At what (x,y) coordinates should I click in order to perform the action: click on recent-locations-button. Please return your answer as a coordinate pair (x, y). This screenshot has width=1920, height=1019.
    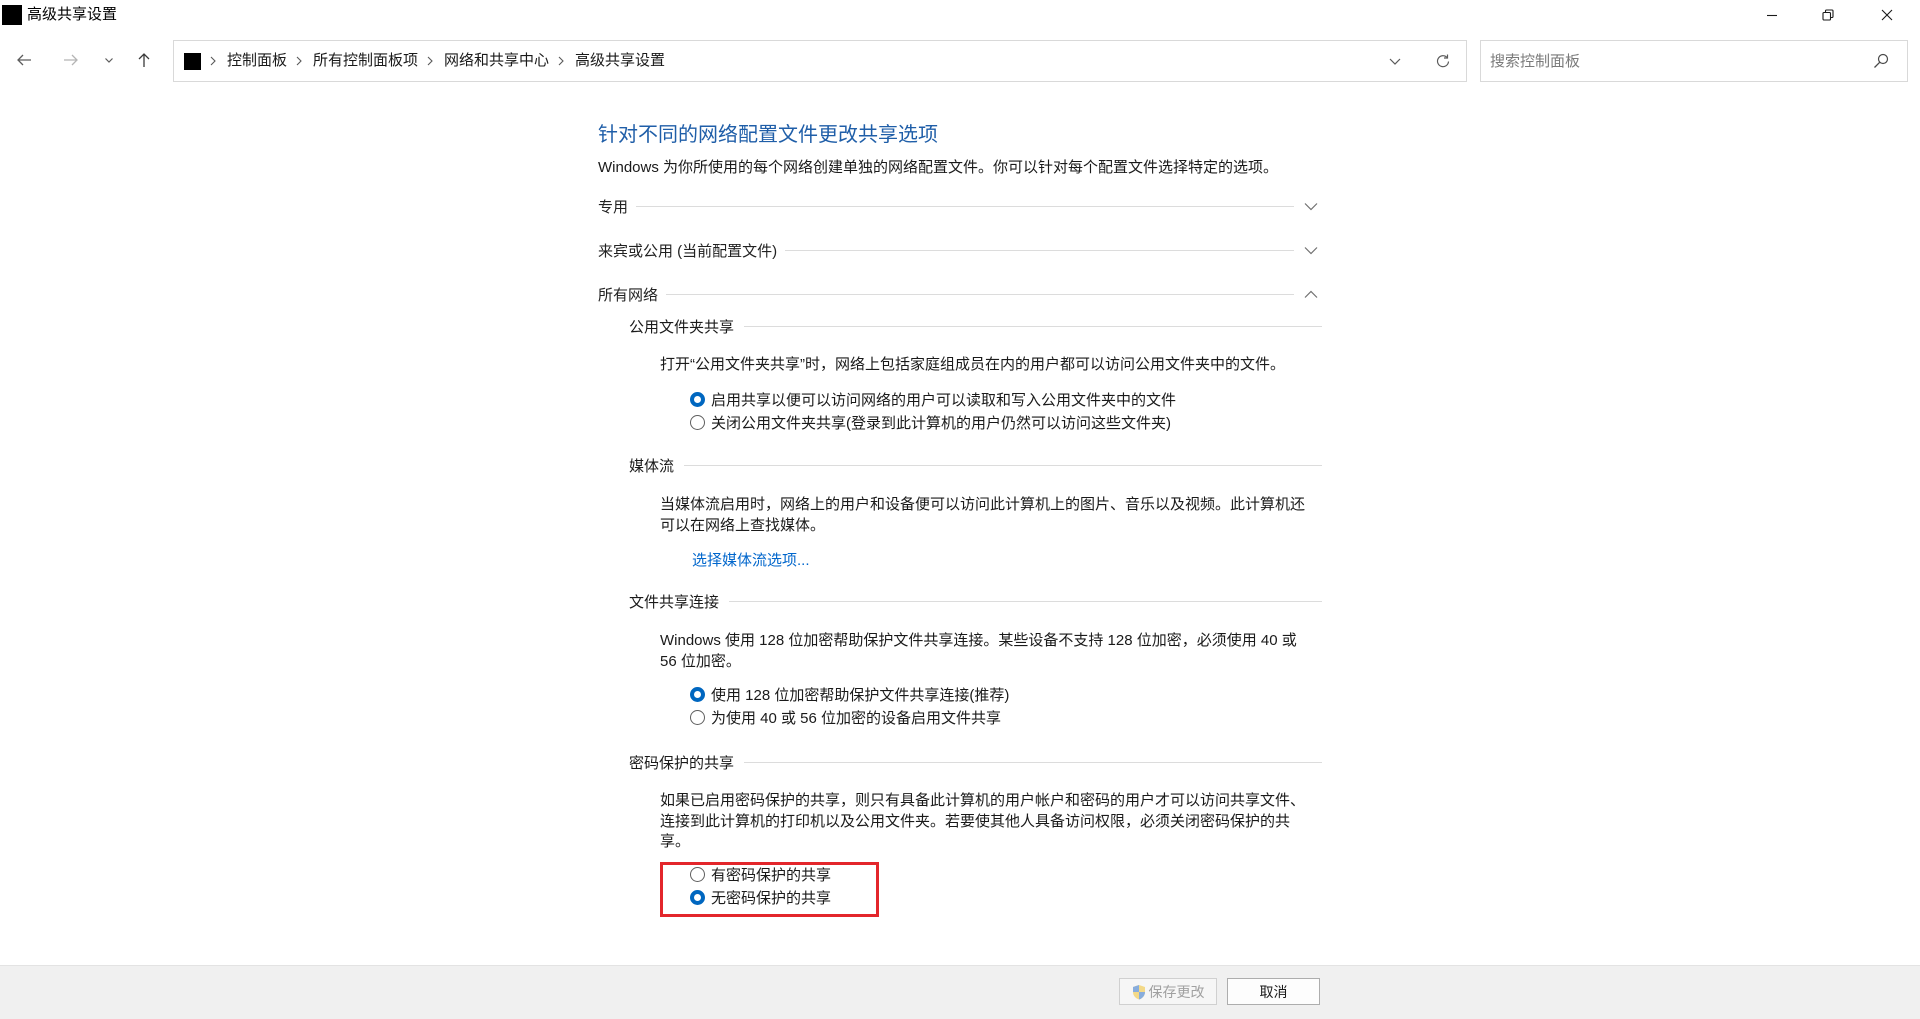
    Looking at the image, I should click on (109, 60).